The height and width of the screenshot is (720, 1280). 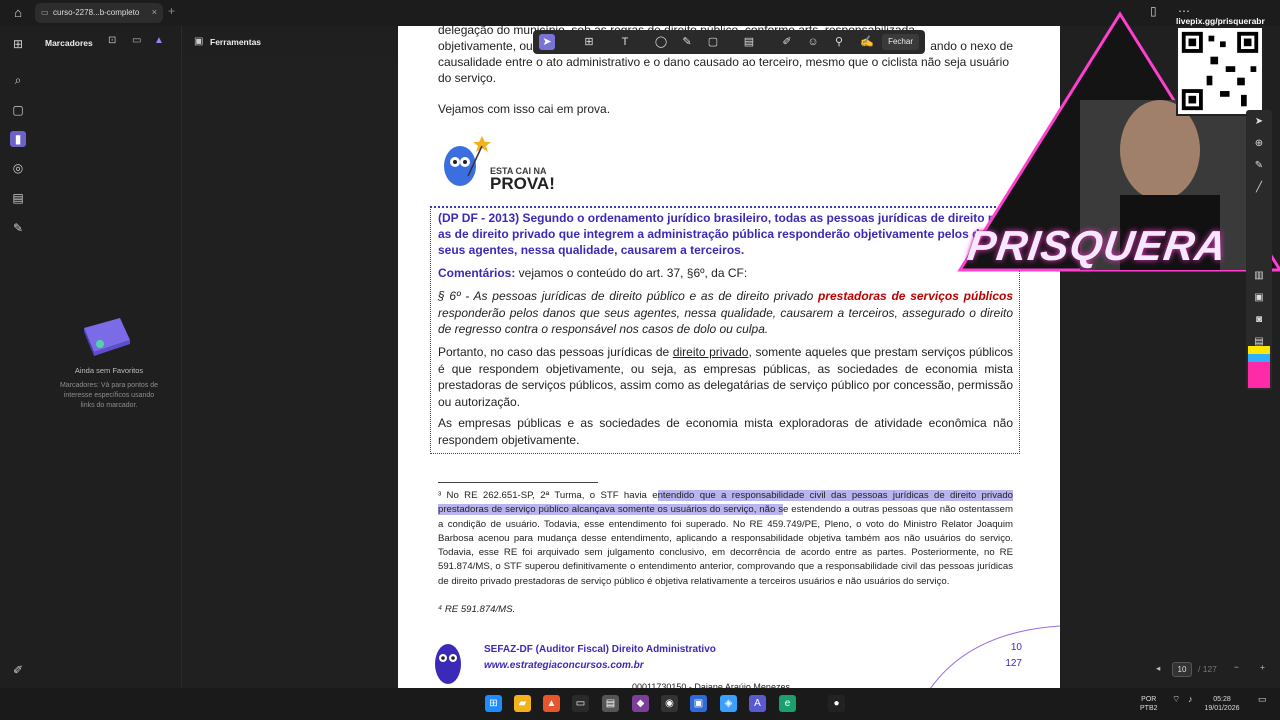 What do you see at coordinates (18, 110) in the screenshot?
I see `pages-icon: ▢` at bounding box center [18, 110].